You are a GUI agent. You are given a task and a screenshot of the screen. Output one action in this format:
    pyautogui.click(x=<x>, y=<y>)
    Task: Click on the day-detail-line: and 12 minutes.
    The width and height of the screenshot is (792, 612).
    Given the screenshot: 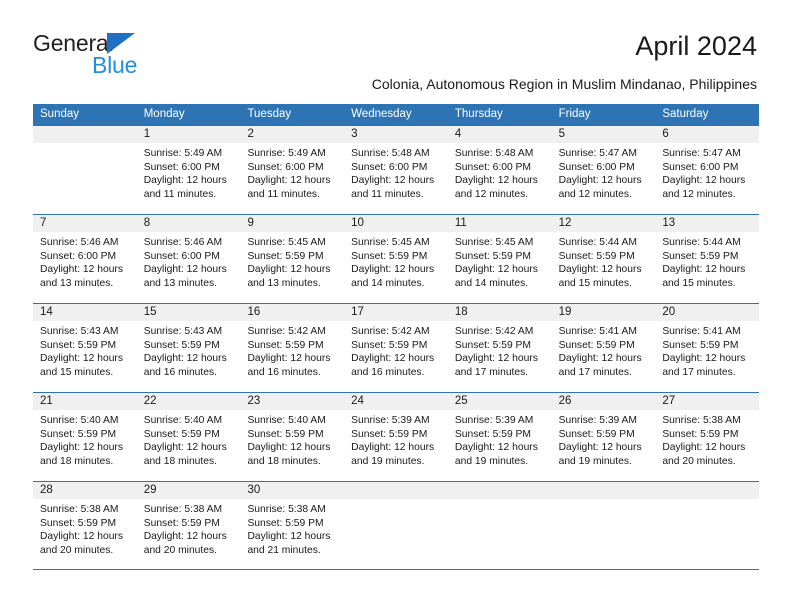 What is the action you would take?
    pyautogui.click(x=699, y=194)
    